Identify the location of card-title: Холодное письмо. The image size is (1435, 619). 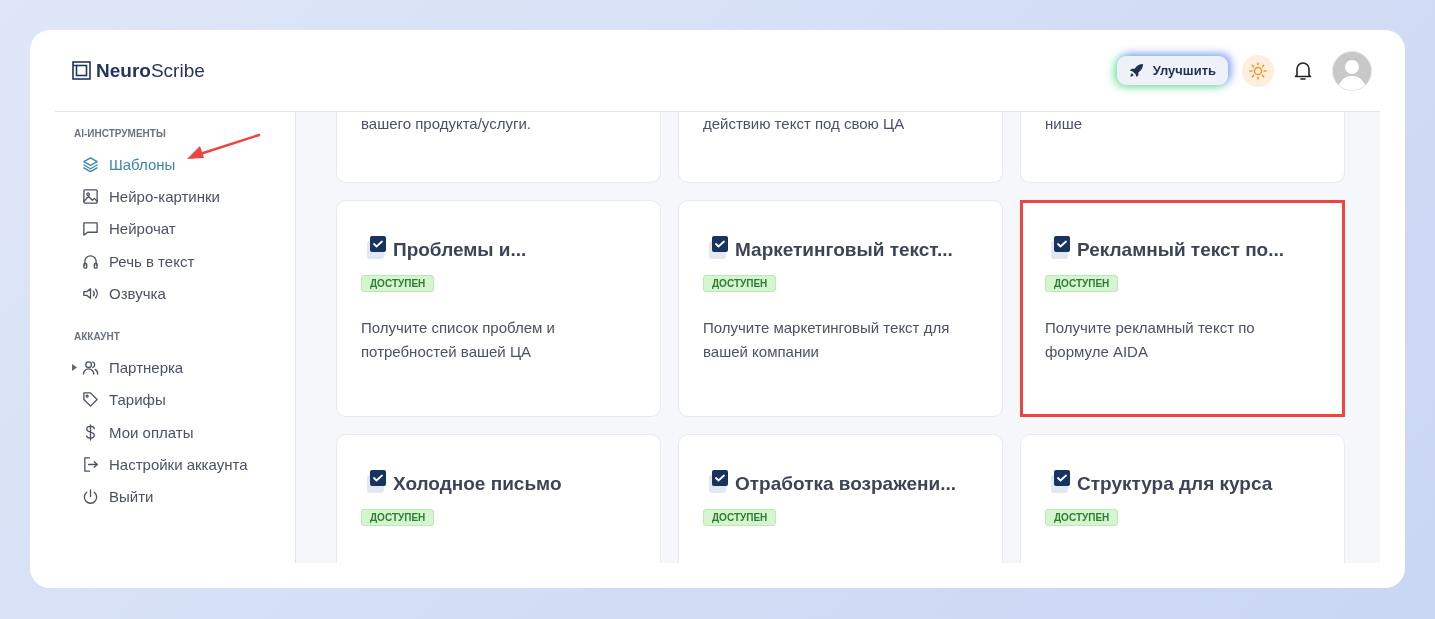
(477, 484).